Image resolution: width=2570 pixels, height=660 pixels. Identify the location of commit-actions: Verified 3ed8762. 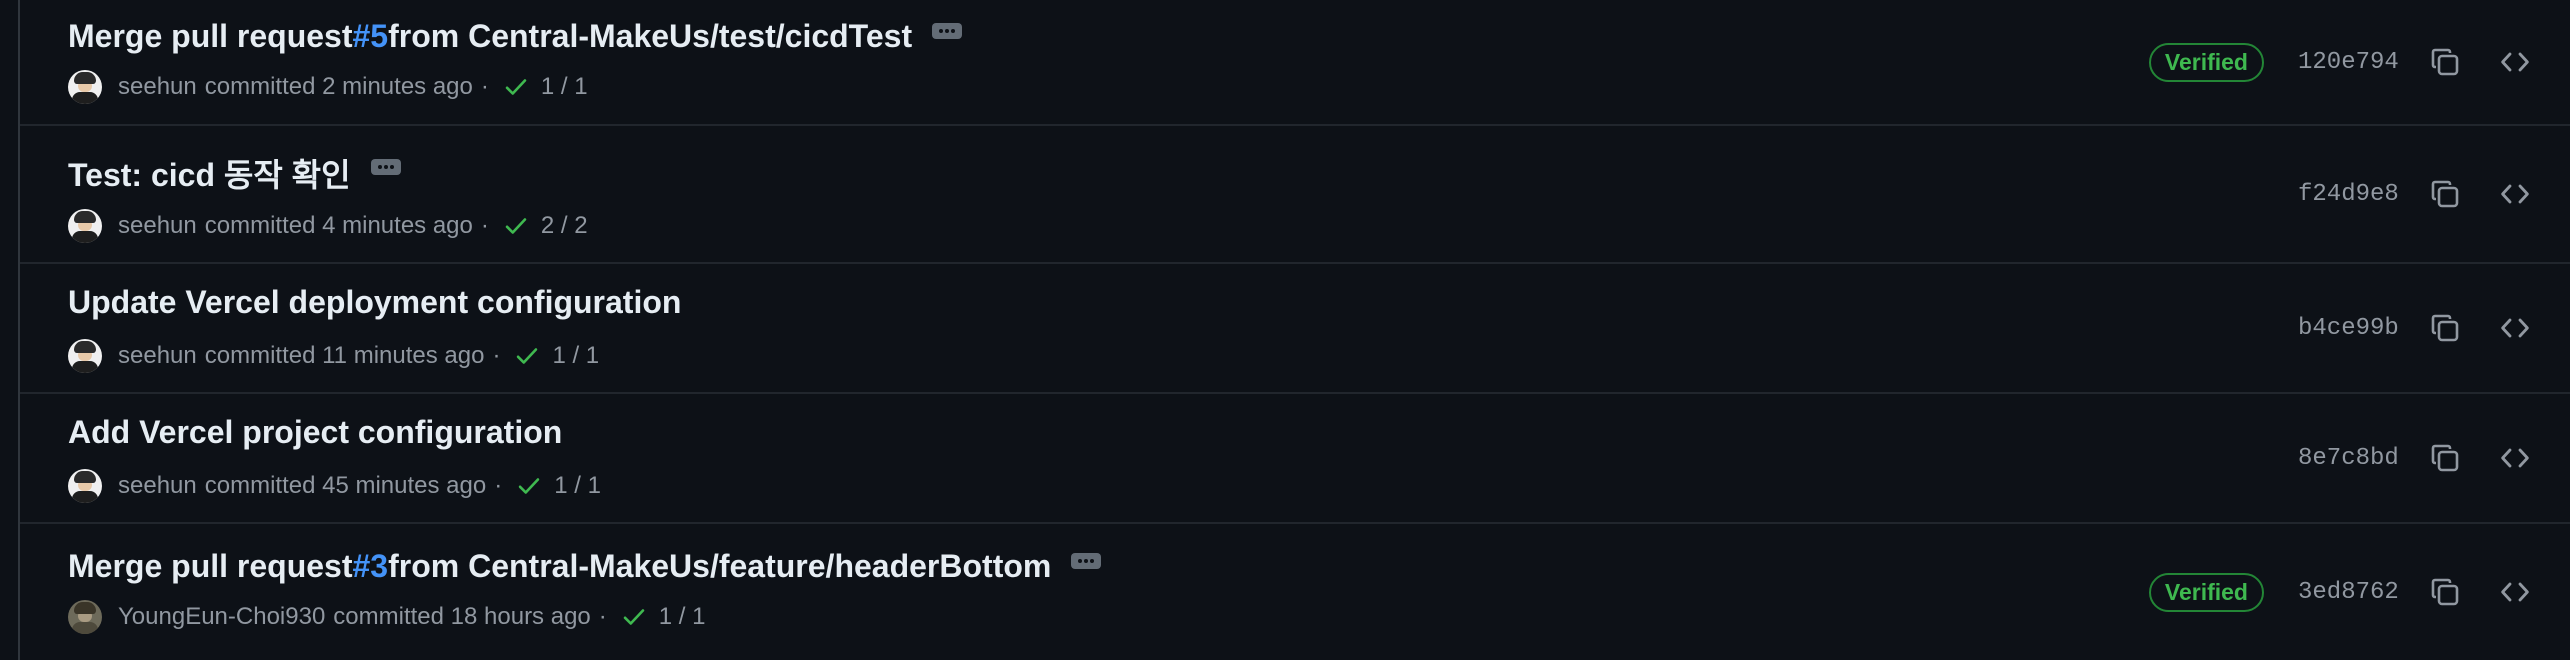
(2359, 592).